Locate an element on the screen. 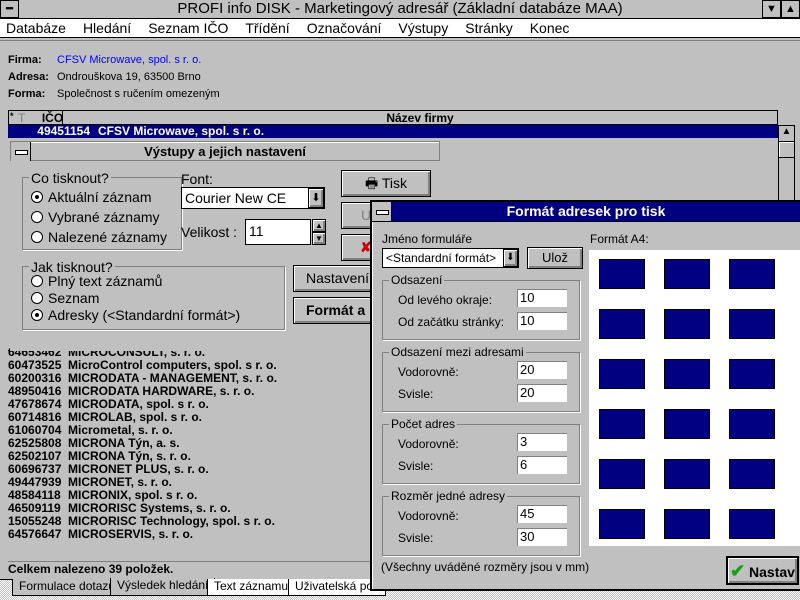 This screenshot has height=600, width=800. firma-value: CFSV Microwave, spol. s r. o. is located at coordinates (129, 60).